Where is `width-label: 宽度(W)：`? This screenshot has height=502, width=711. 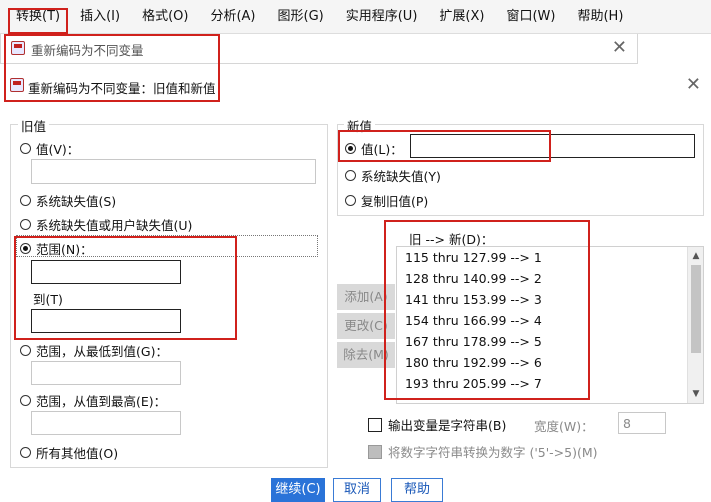 width-label: 宽度(W)： is located at coordinates (564, 426).